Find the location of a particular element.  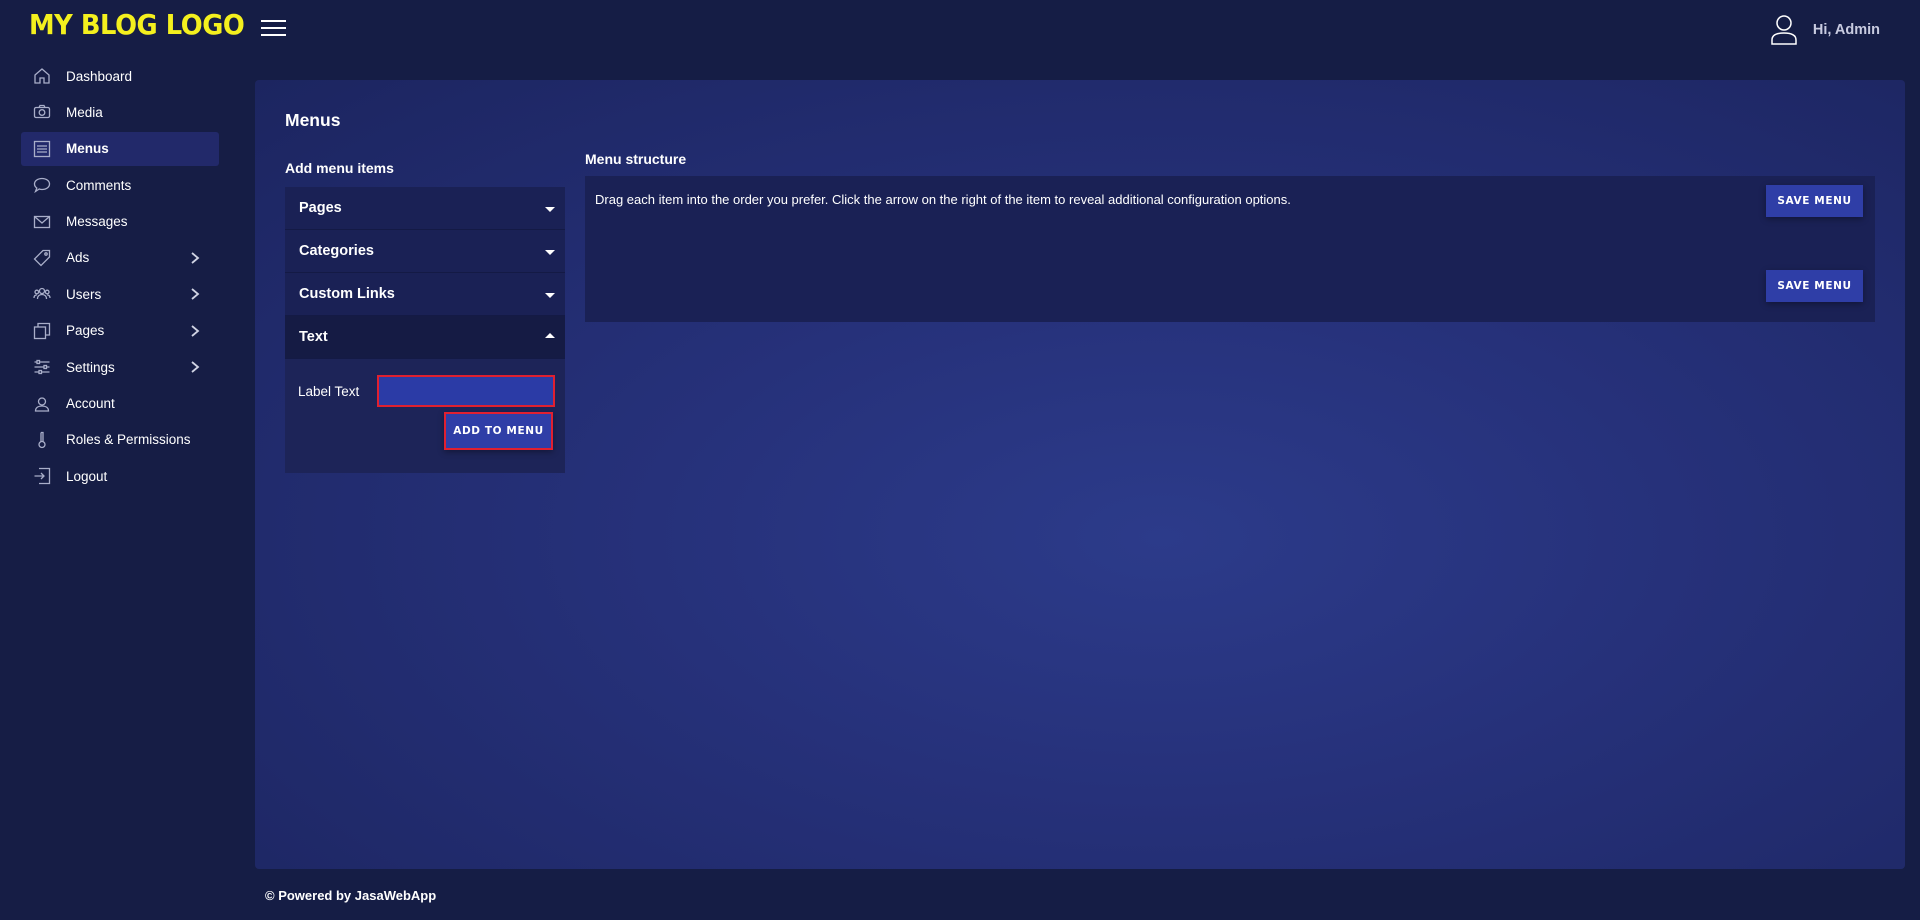

sidebar-item-dashboard: Dashboard is located at coordinates (120, 76).